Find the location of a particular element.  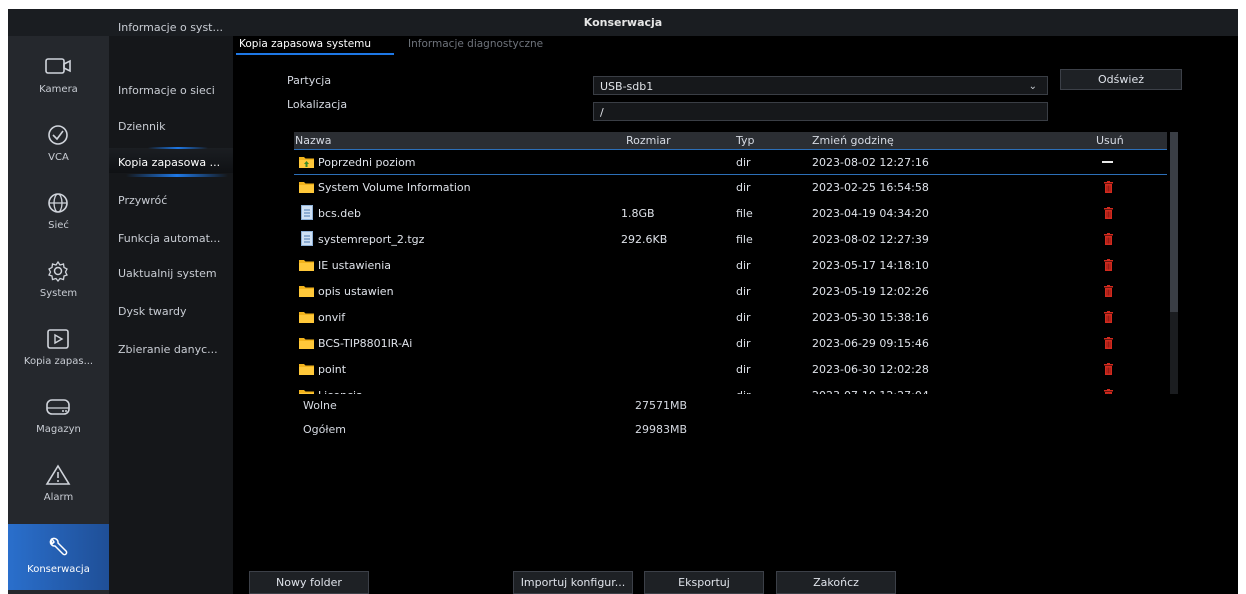

active-tab-underline is located at coordinates (315, 54).